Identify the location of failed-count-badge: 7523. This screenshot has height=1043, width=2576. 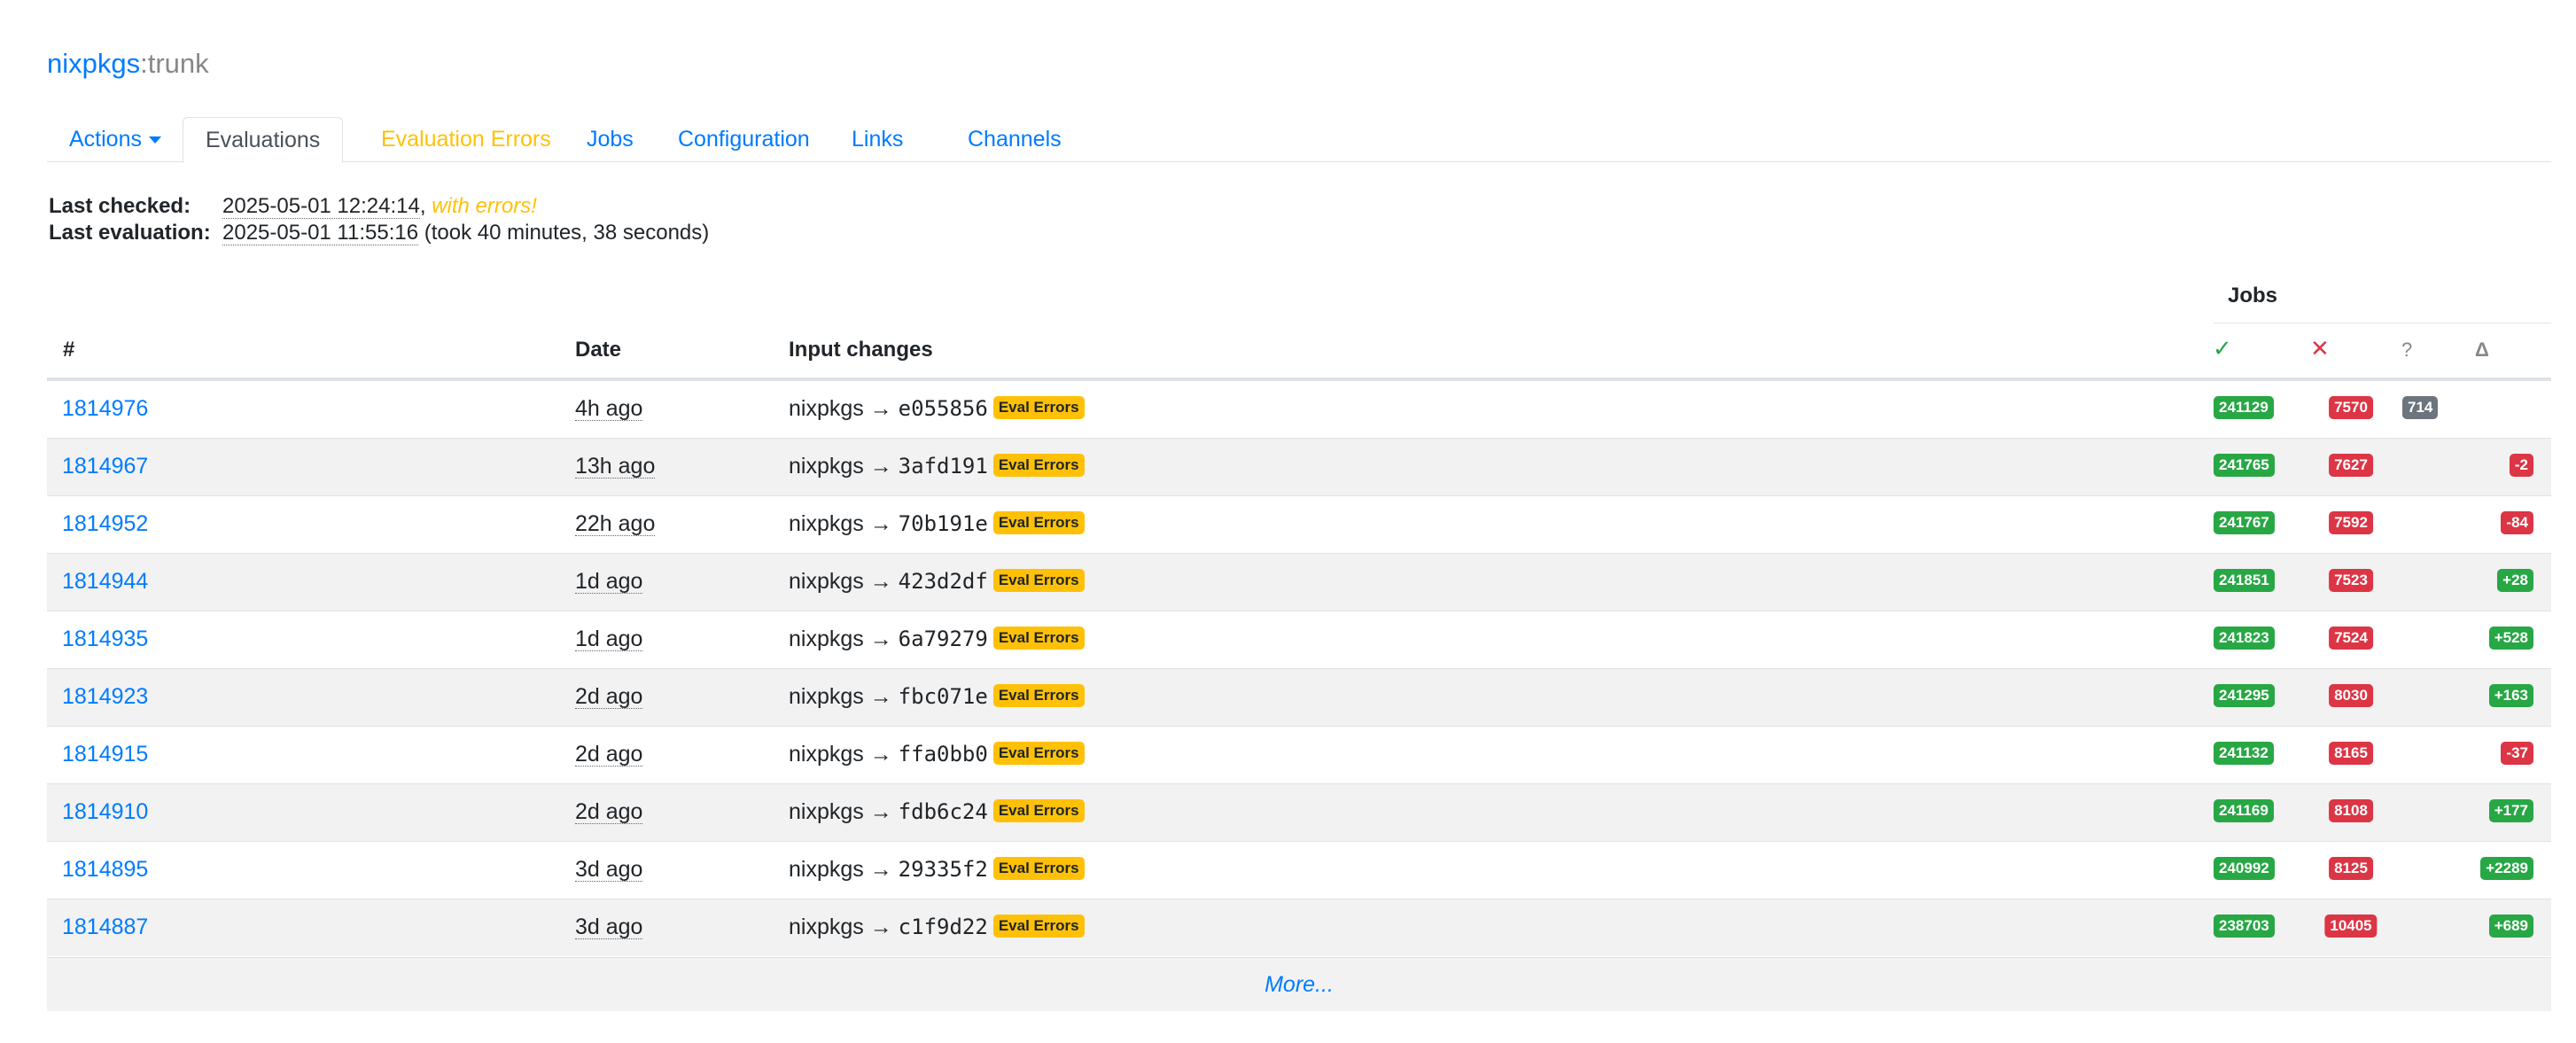
(2351, 581).